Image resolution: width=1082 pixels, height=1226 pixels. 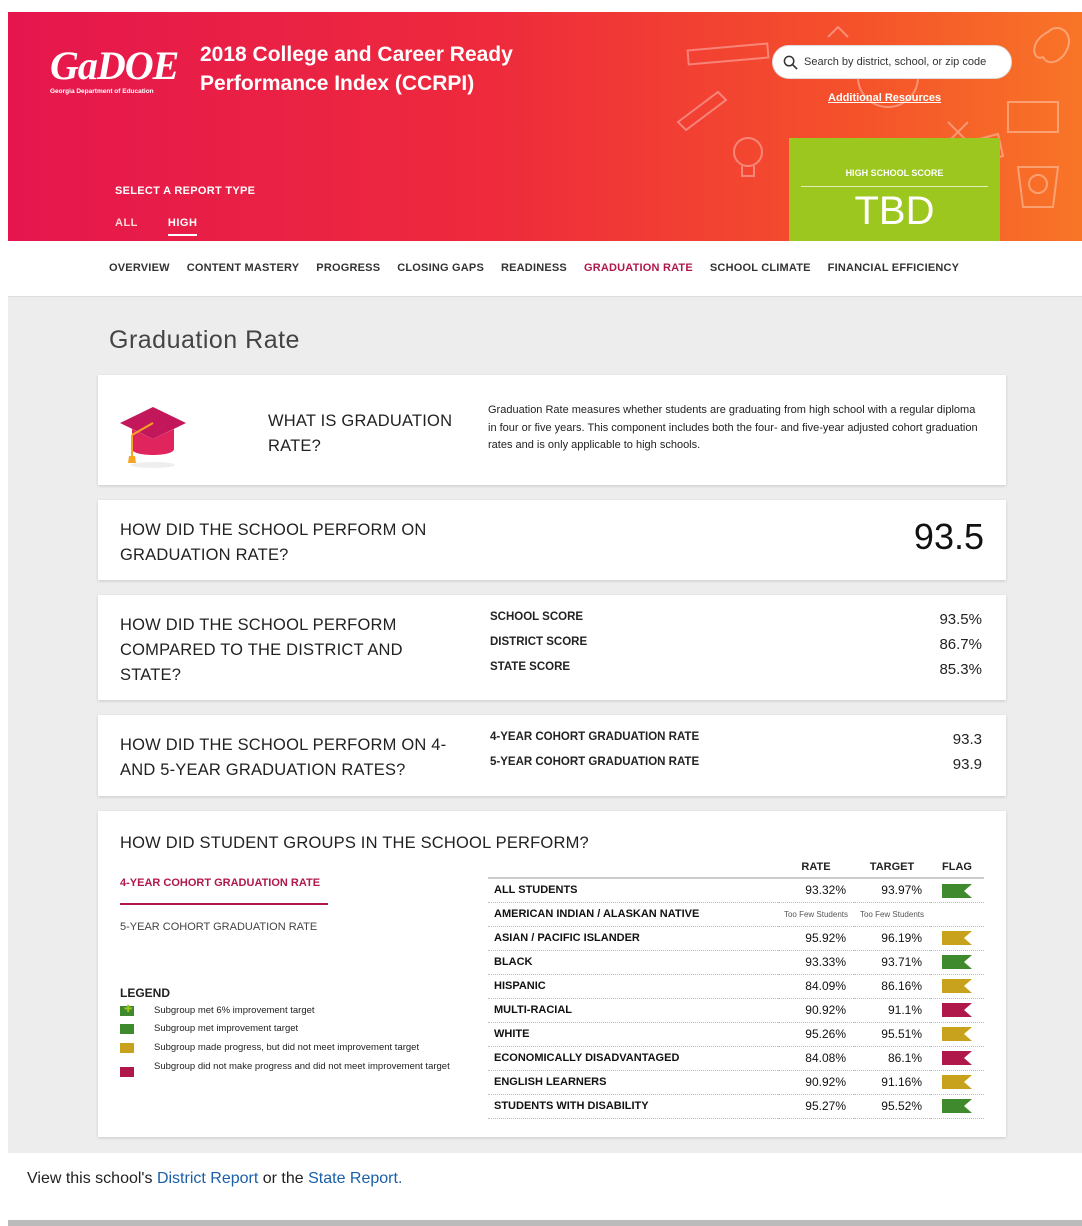 I want to click on report-tab-all: ALL, so click(x=126, y=226).